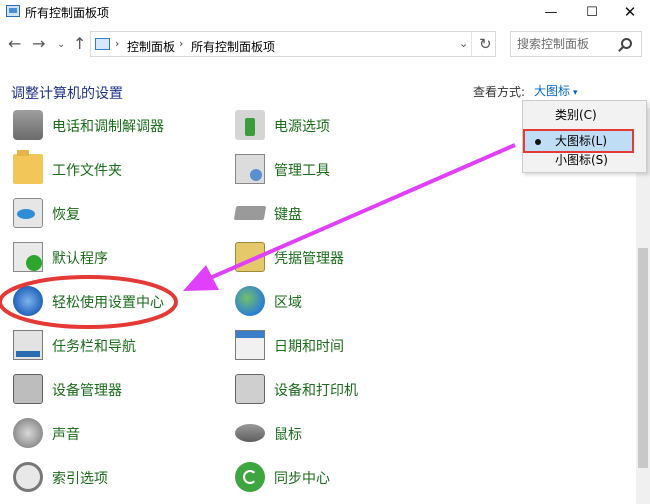 This screenshot has width=650, height=504. I want to click on item-label: 设备和打印机, so click(316, 390).